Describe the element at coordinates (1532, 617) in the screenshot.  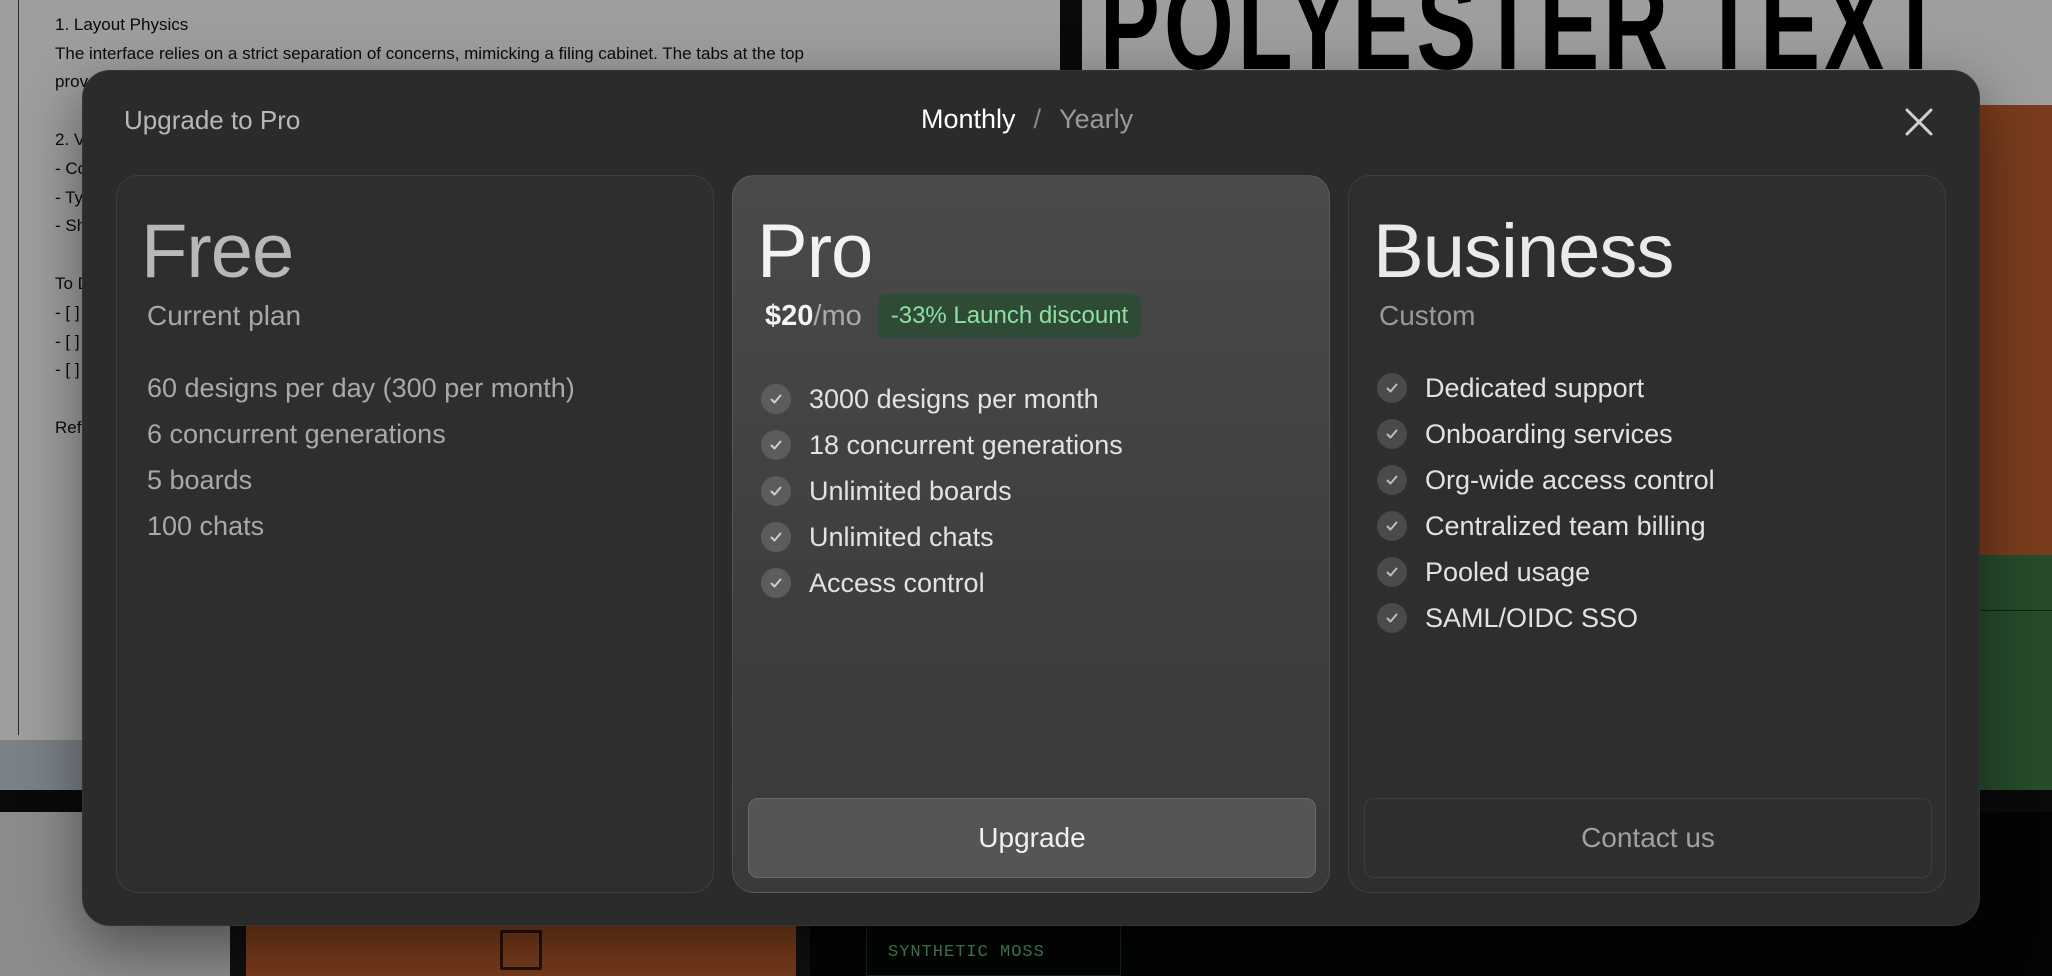
I see `feature-label: SAML/OIDC SSO` at that location.